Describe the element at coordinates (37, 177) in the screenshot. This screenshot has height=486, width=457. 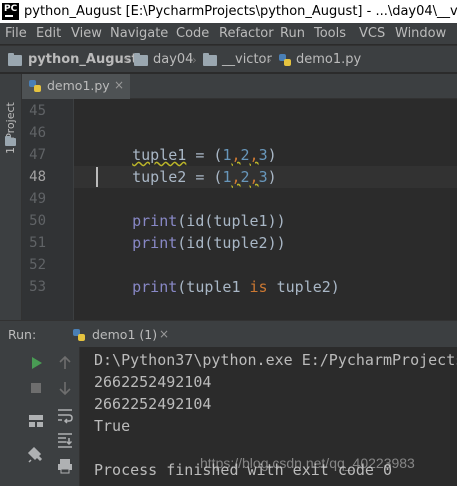
I see `line-number-current: 48` at that location.